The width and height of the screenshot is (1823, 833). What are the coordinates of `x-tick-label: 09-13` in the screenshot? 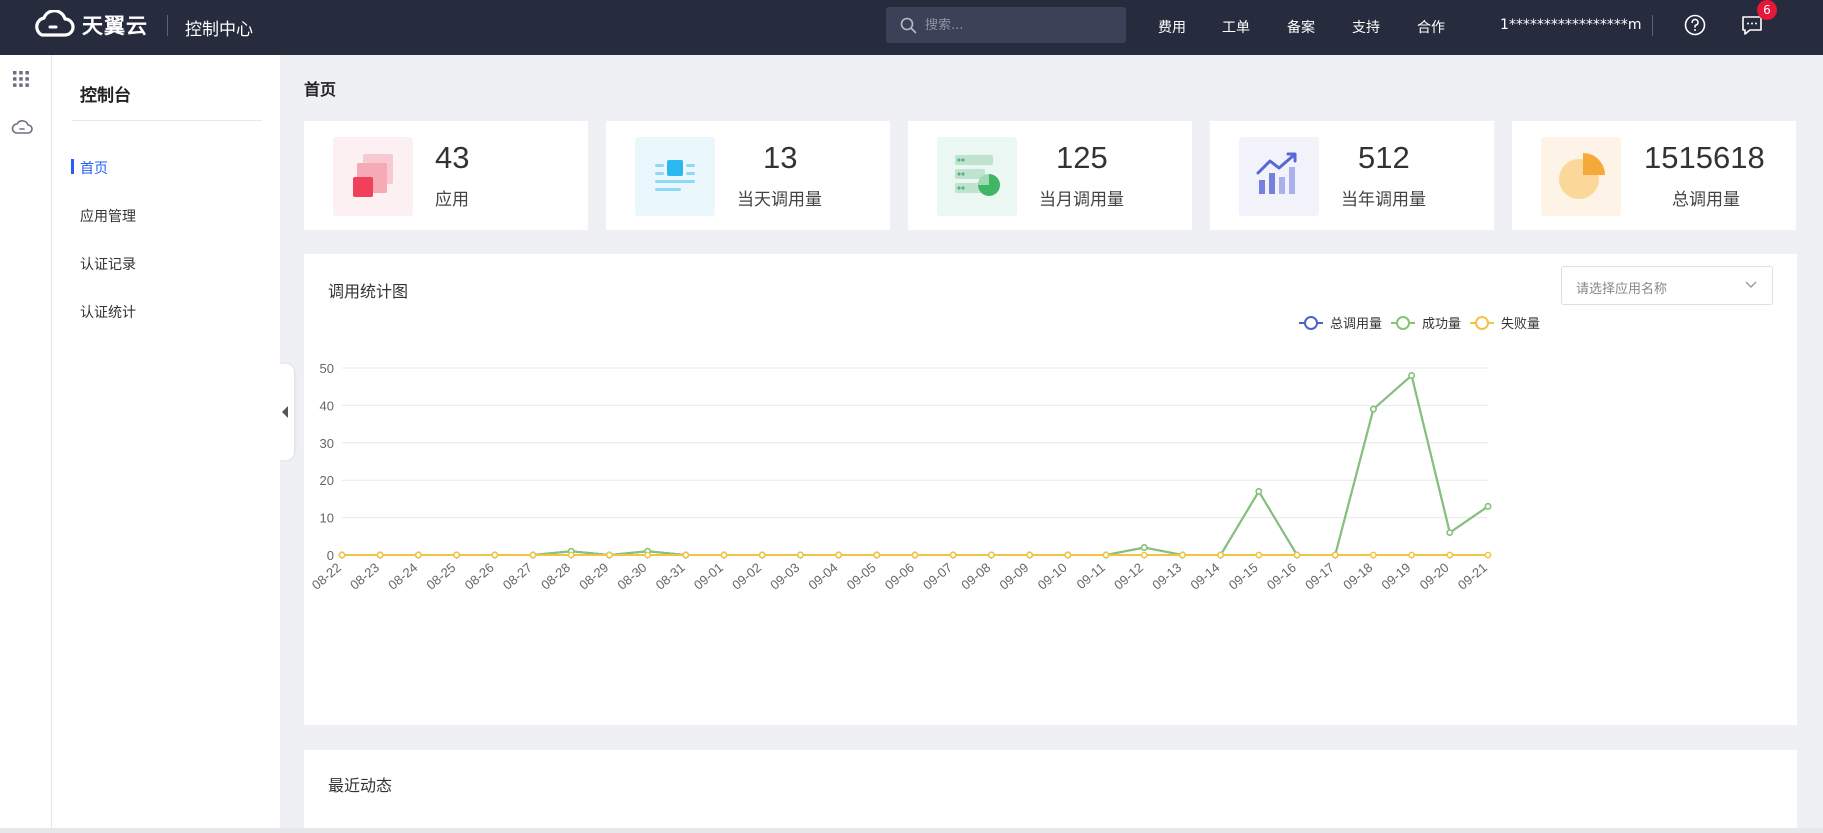 It's located at (1166, 576).